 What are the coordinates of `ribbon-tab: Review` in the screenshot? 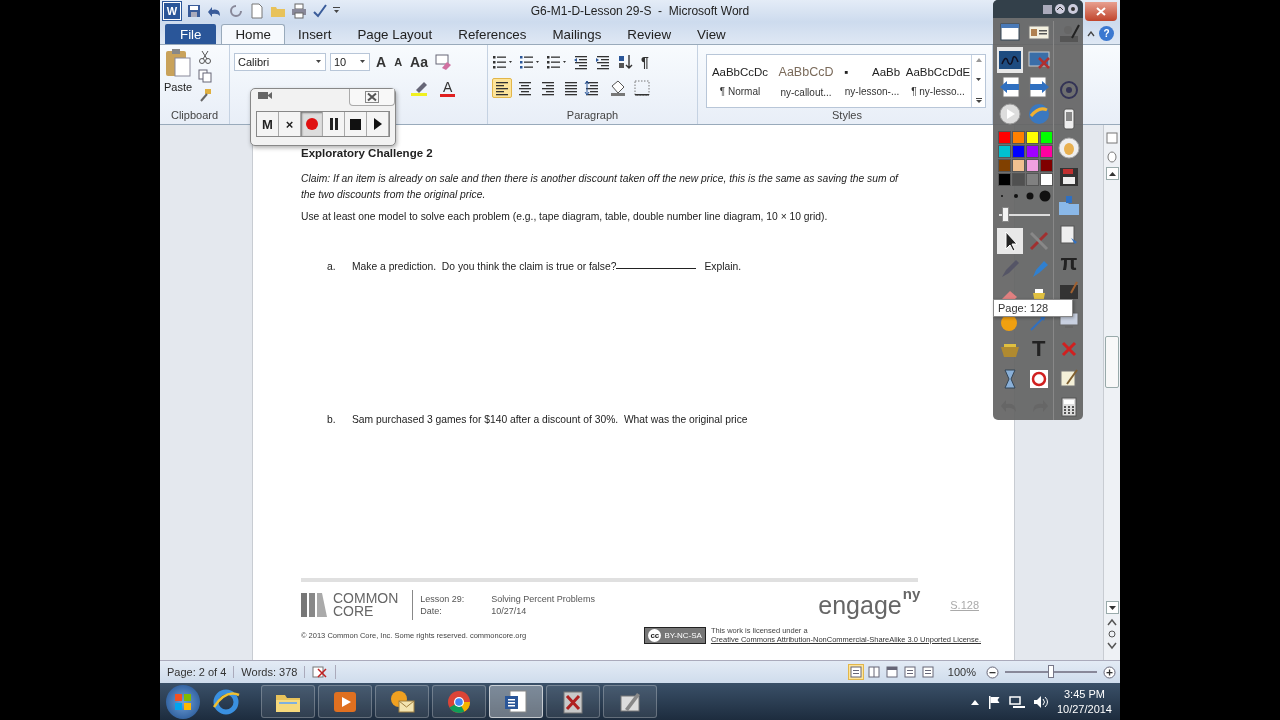 It's located at (649, 34).